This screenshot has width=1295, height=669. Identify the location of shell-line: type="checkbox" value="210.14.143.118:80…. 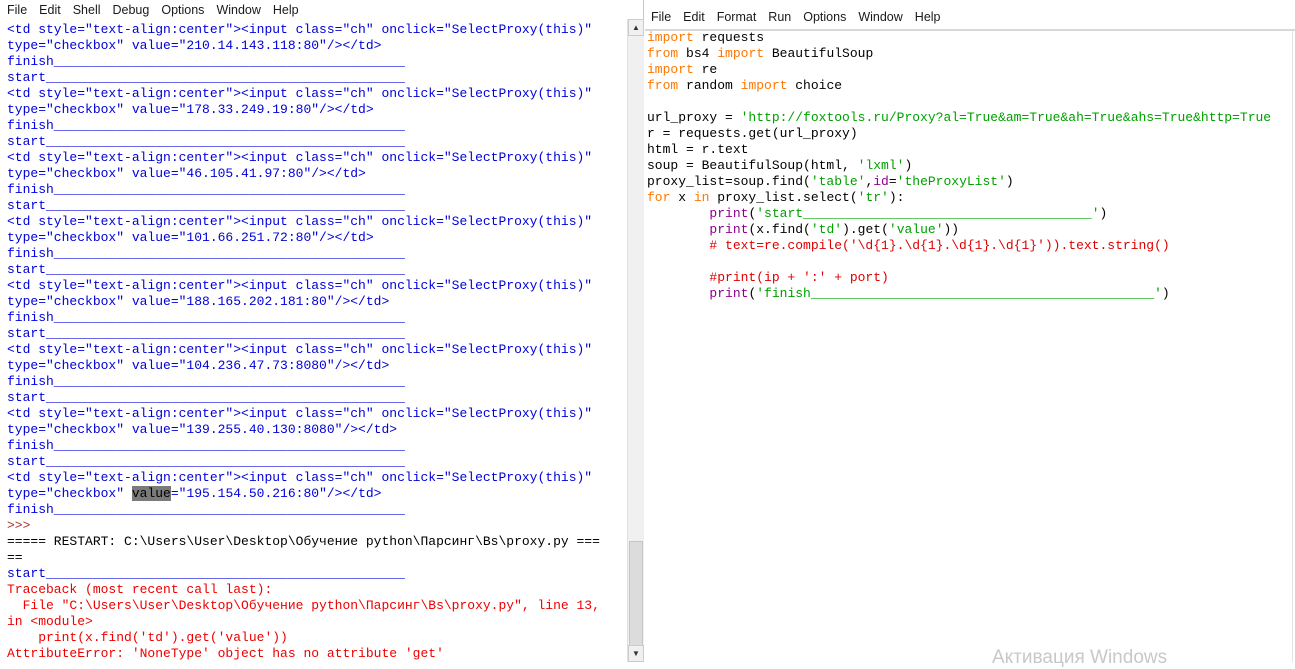
(317, 46).